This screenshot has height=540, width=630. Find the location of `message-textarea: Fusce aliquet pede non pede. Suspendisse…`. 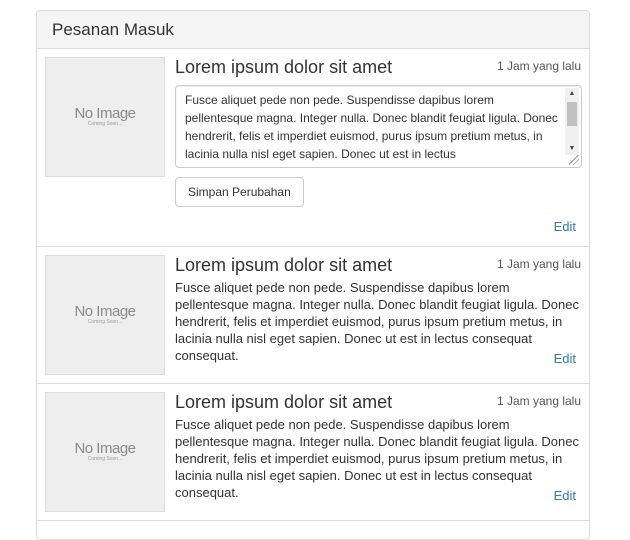

message-textarea: Fusce aliquet pede non pede. Suspendisse… is located at coordinates (378, 126).